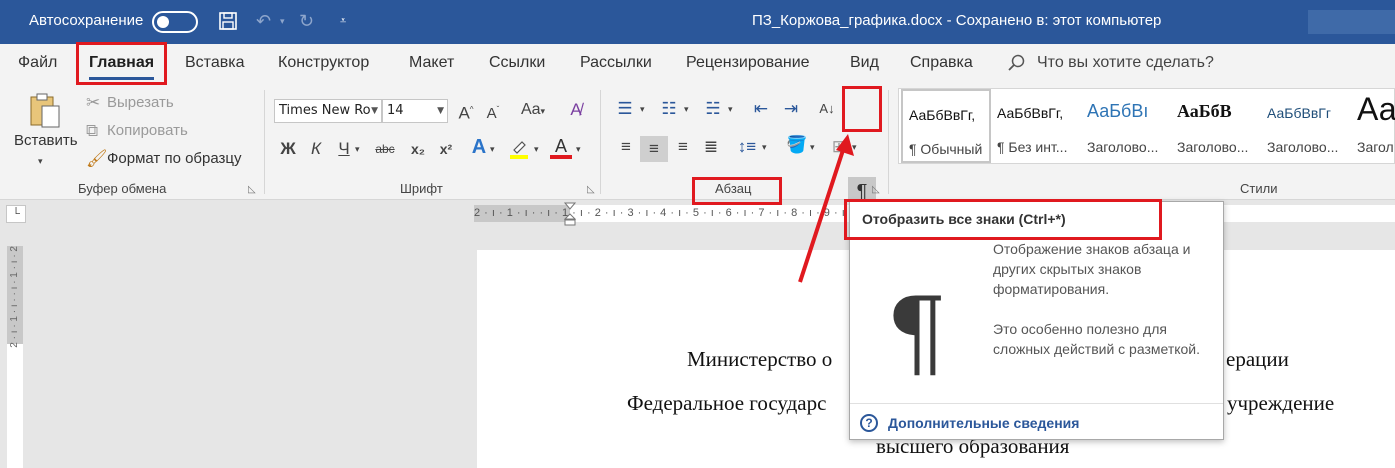 This screenshot has height=468, width=1395. Describe the element at coordinates (175, 22) in the screenshot. I see `autosave-toggle` at that location.